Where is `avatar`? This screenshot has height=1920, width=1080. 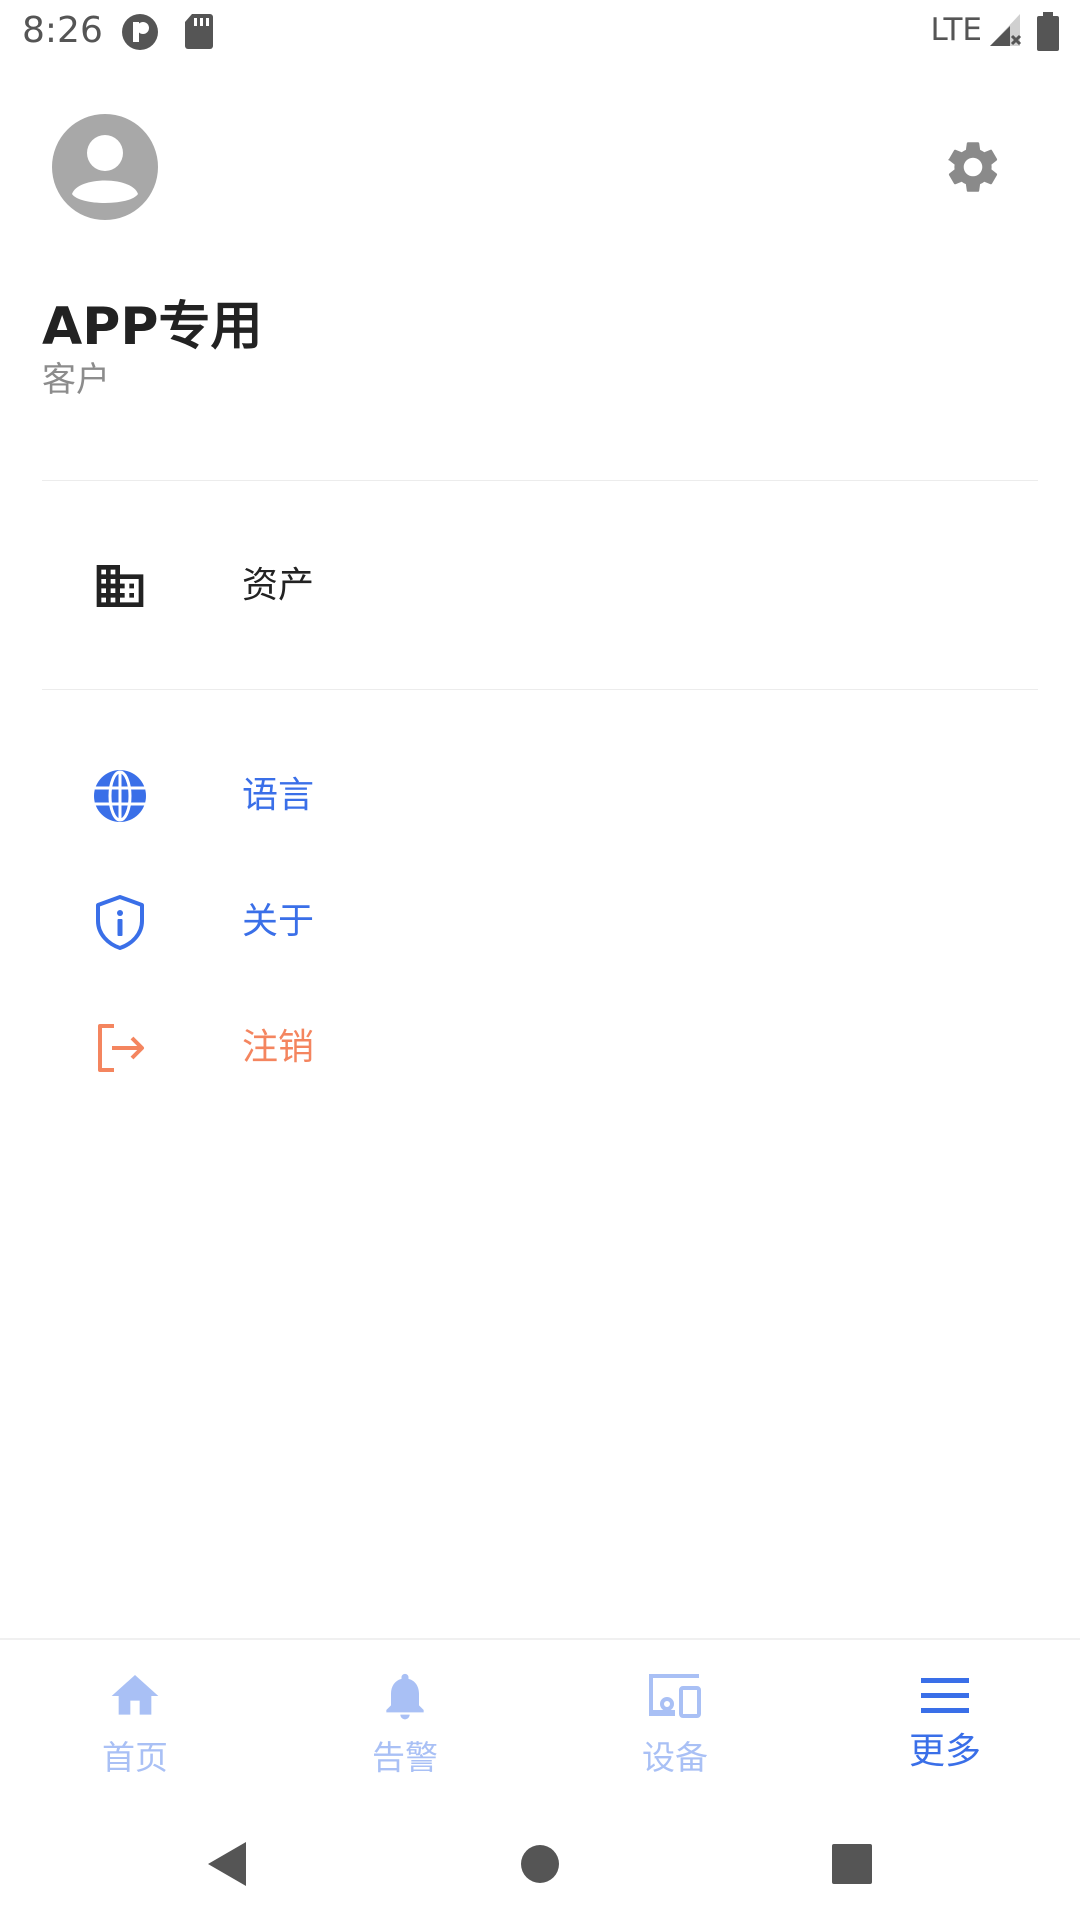
avatar is located at coordinates (105, 167).